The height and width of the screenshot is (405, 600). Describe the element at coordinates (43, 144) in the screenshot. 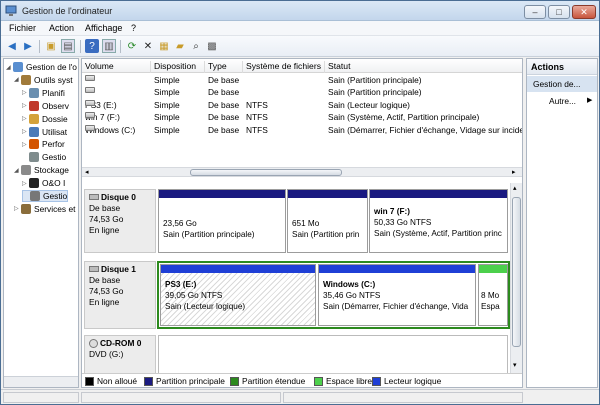

I see `tree-item: ▷ Perfor` at that location.